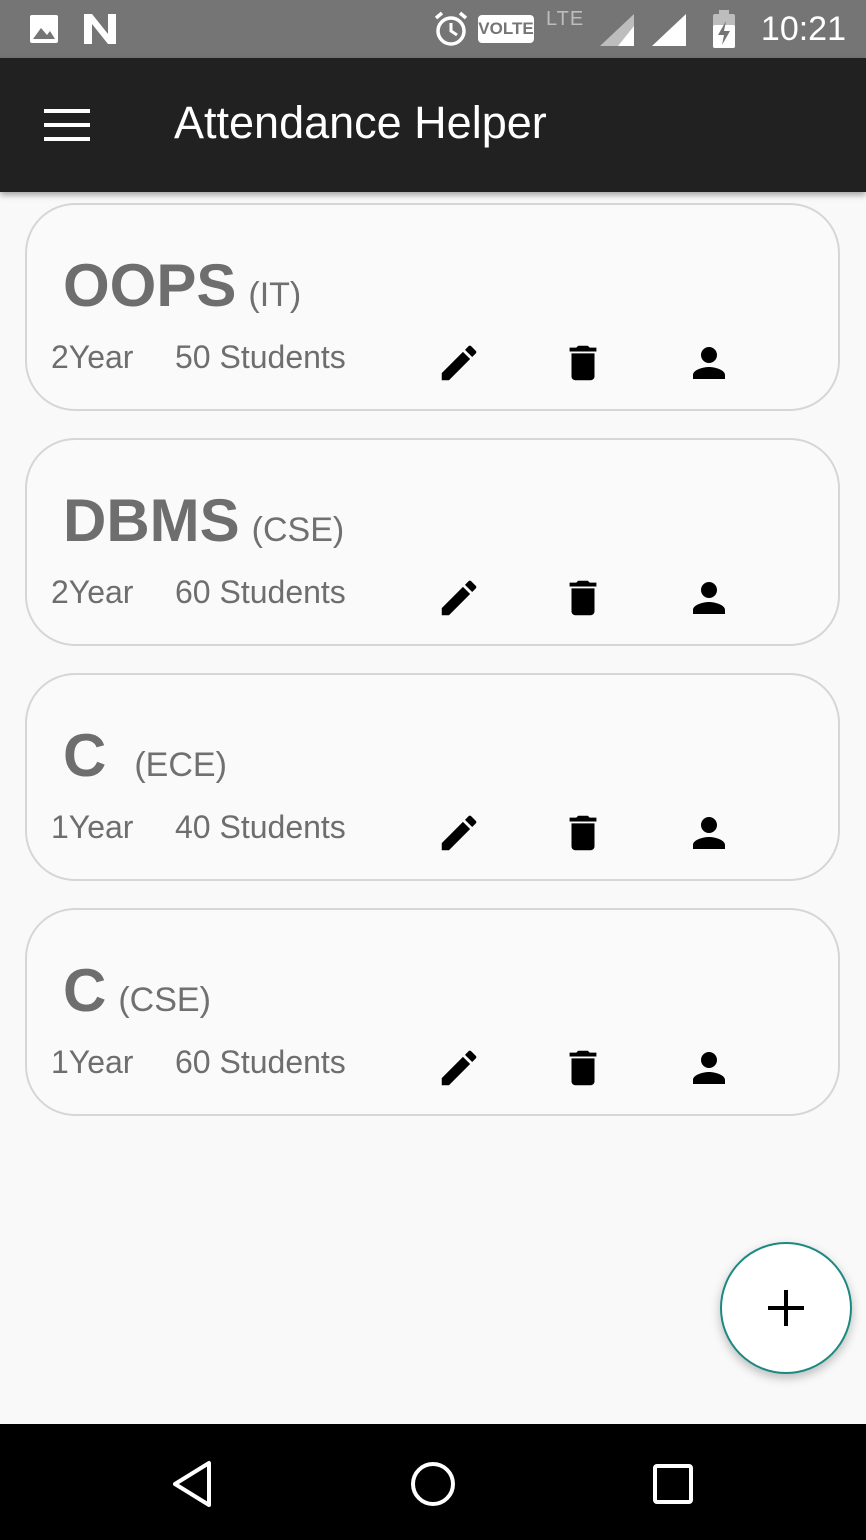 The image size is (866, 1540). Describe the element at coordinates (150, 285) in the screenshot. I see `subject-name: OOPS` at that location.